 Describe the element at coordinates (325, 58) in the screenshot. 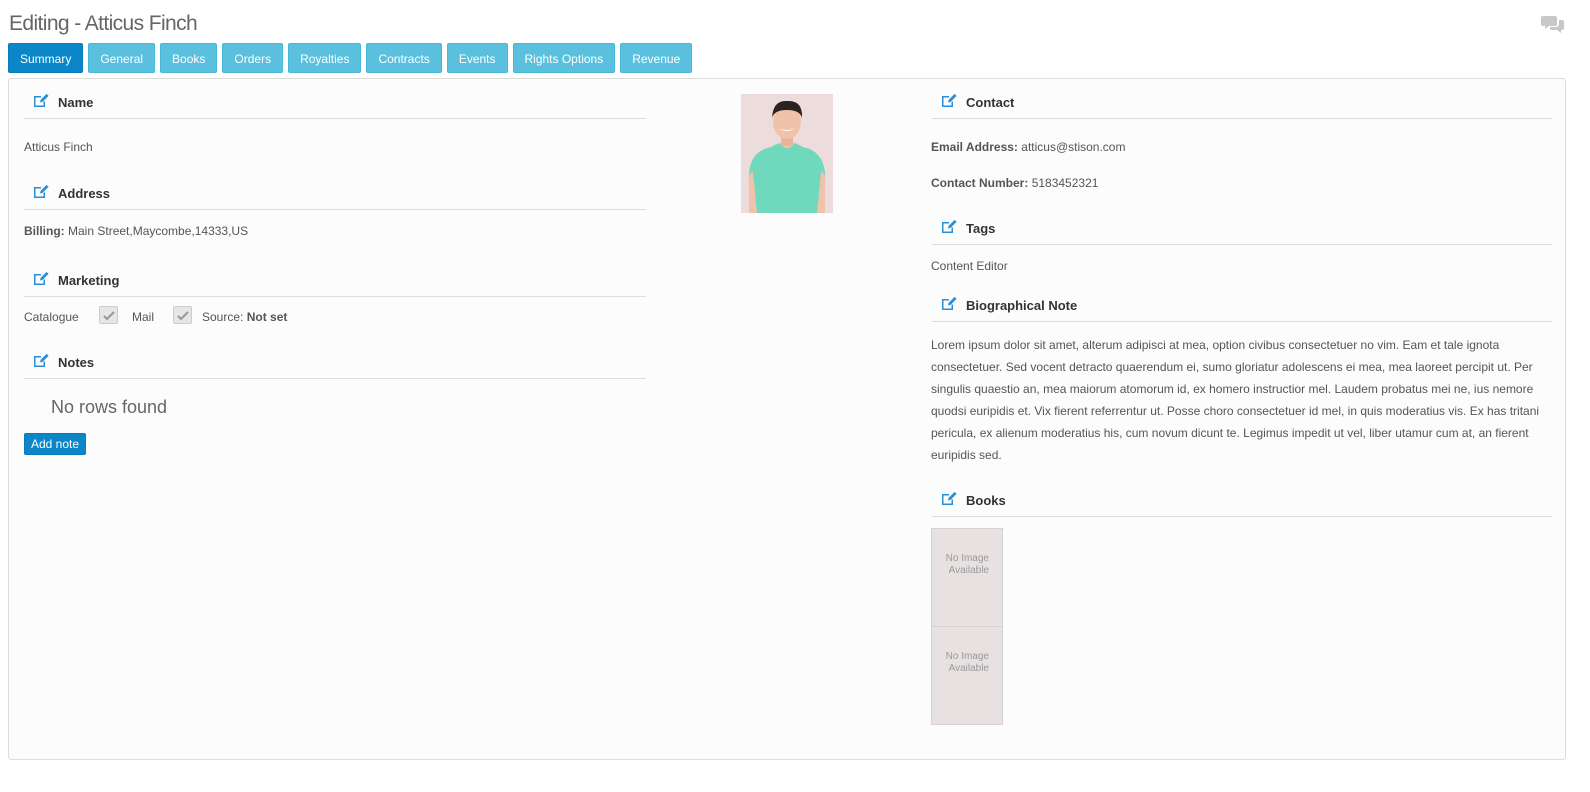

I see `tab-royalties: Royalties` at that location.